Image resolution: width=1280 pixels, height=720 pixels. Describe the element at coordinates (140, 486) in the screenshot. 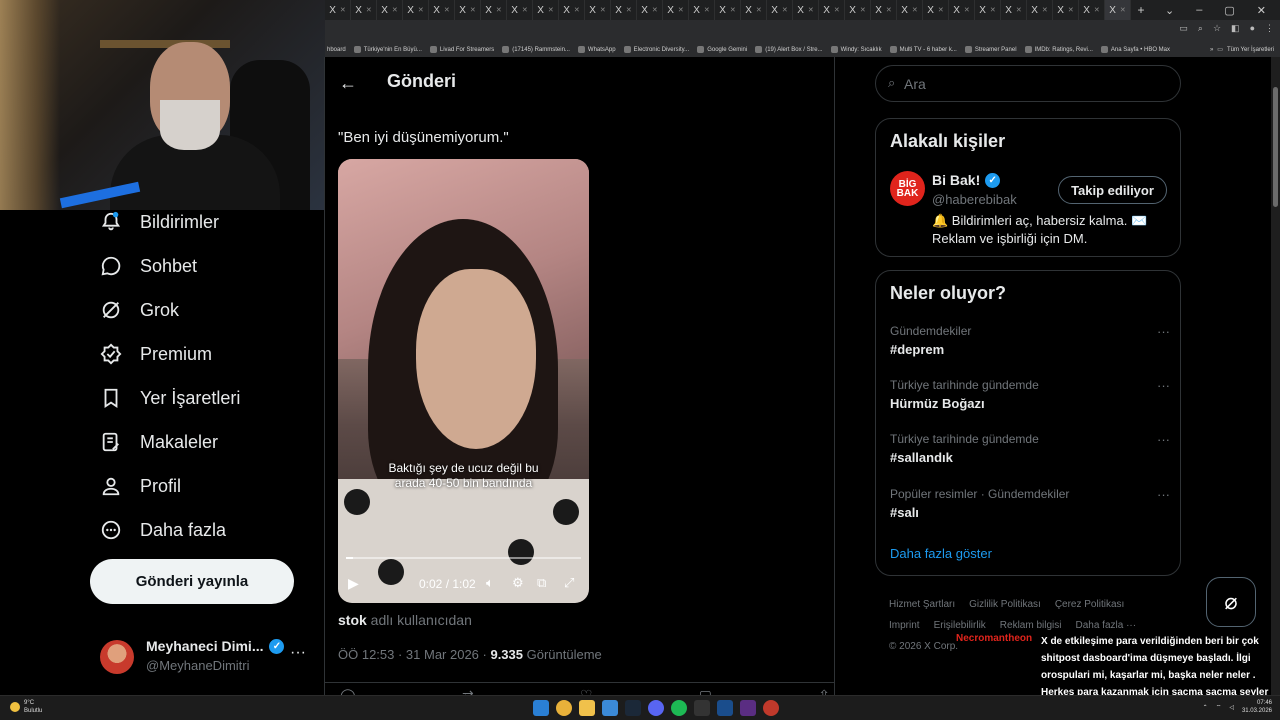

I see `nav-item-profile: Profil` at that location.